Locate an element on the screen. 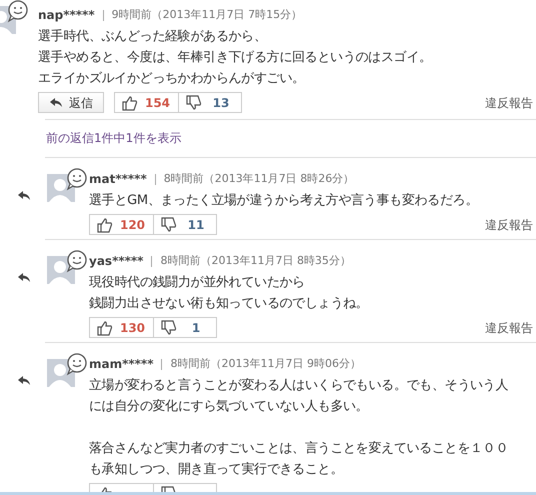 This screenshot has height=495, width=536. timestamp: 9時間前（2013年11月7日 7時15分） is located at coordinates (207, 14).